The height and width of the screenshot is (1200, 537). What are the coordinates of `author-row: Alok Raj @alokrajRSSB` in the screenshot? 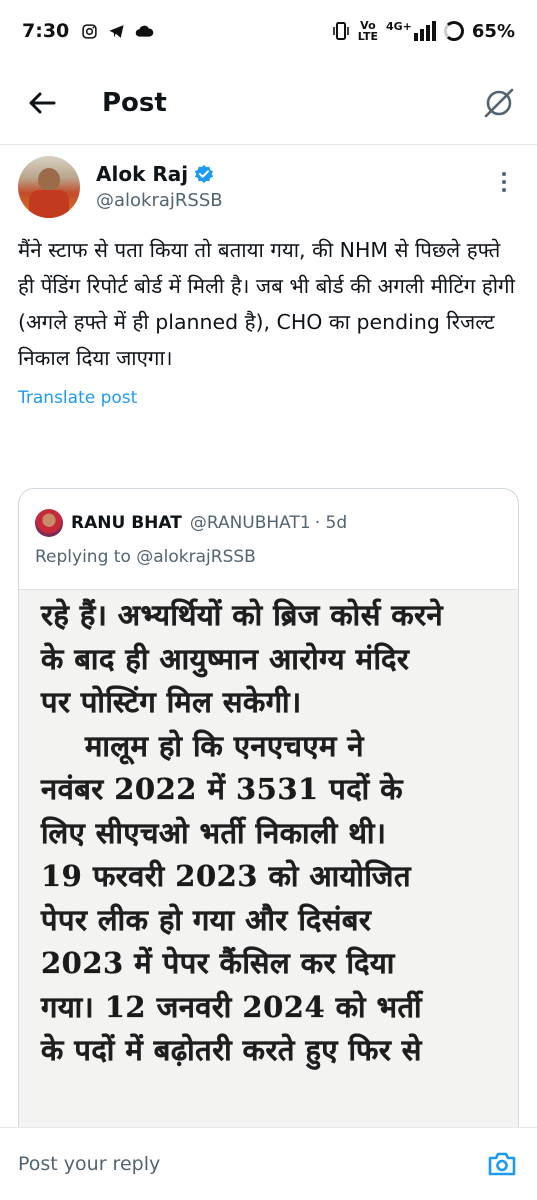 It's located at (268, 187).